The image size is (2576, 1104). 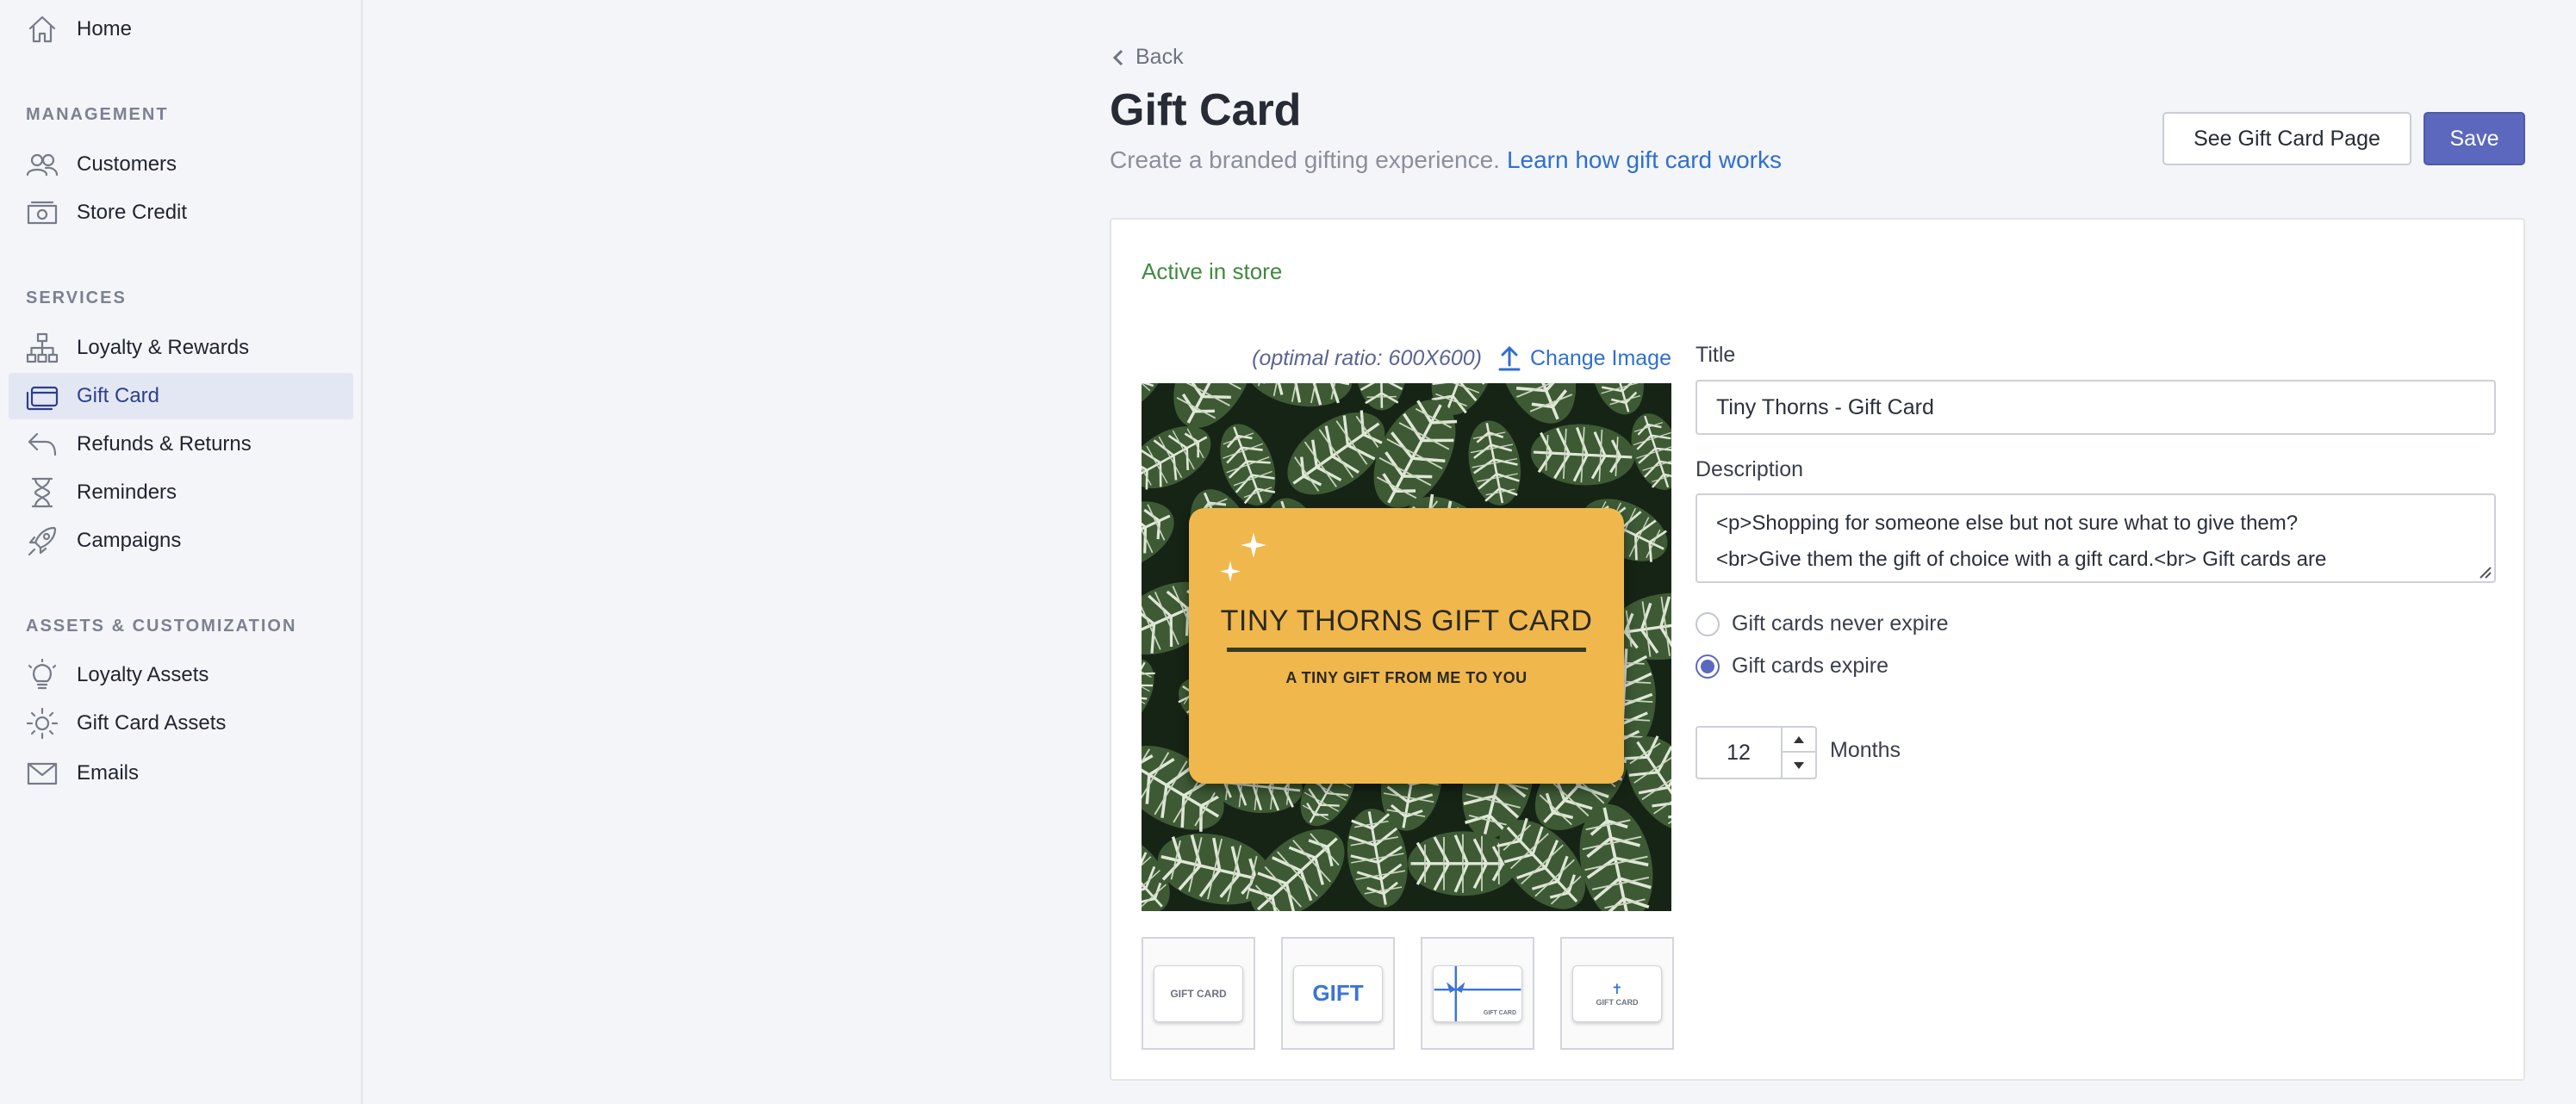 What do you see at coordinates (42, 492) in the screenshot?
I see `hourglass-icon` at bounding box center [42, 492].